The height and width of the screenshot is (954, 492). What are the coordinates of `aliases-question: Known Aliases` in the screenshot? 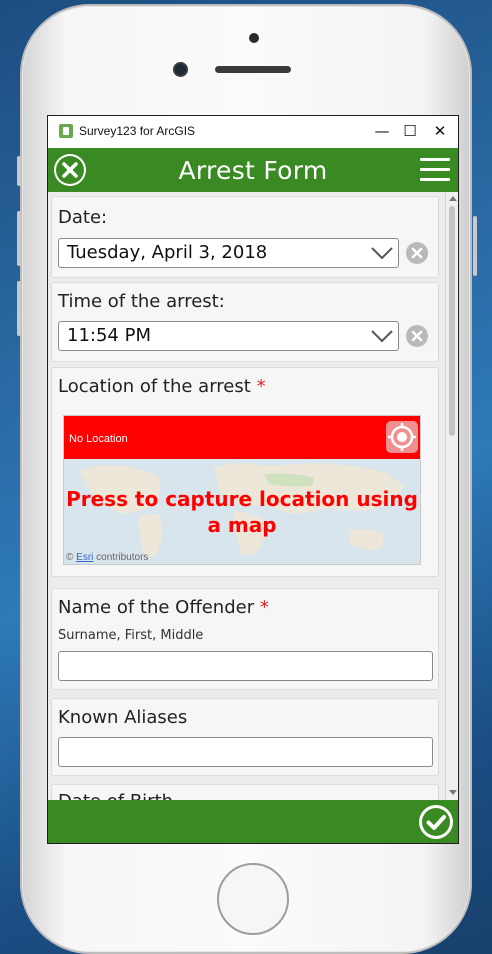 It's located at (245, 737).